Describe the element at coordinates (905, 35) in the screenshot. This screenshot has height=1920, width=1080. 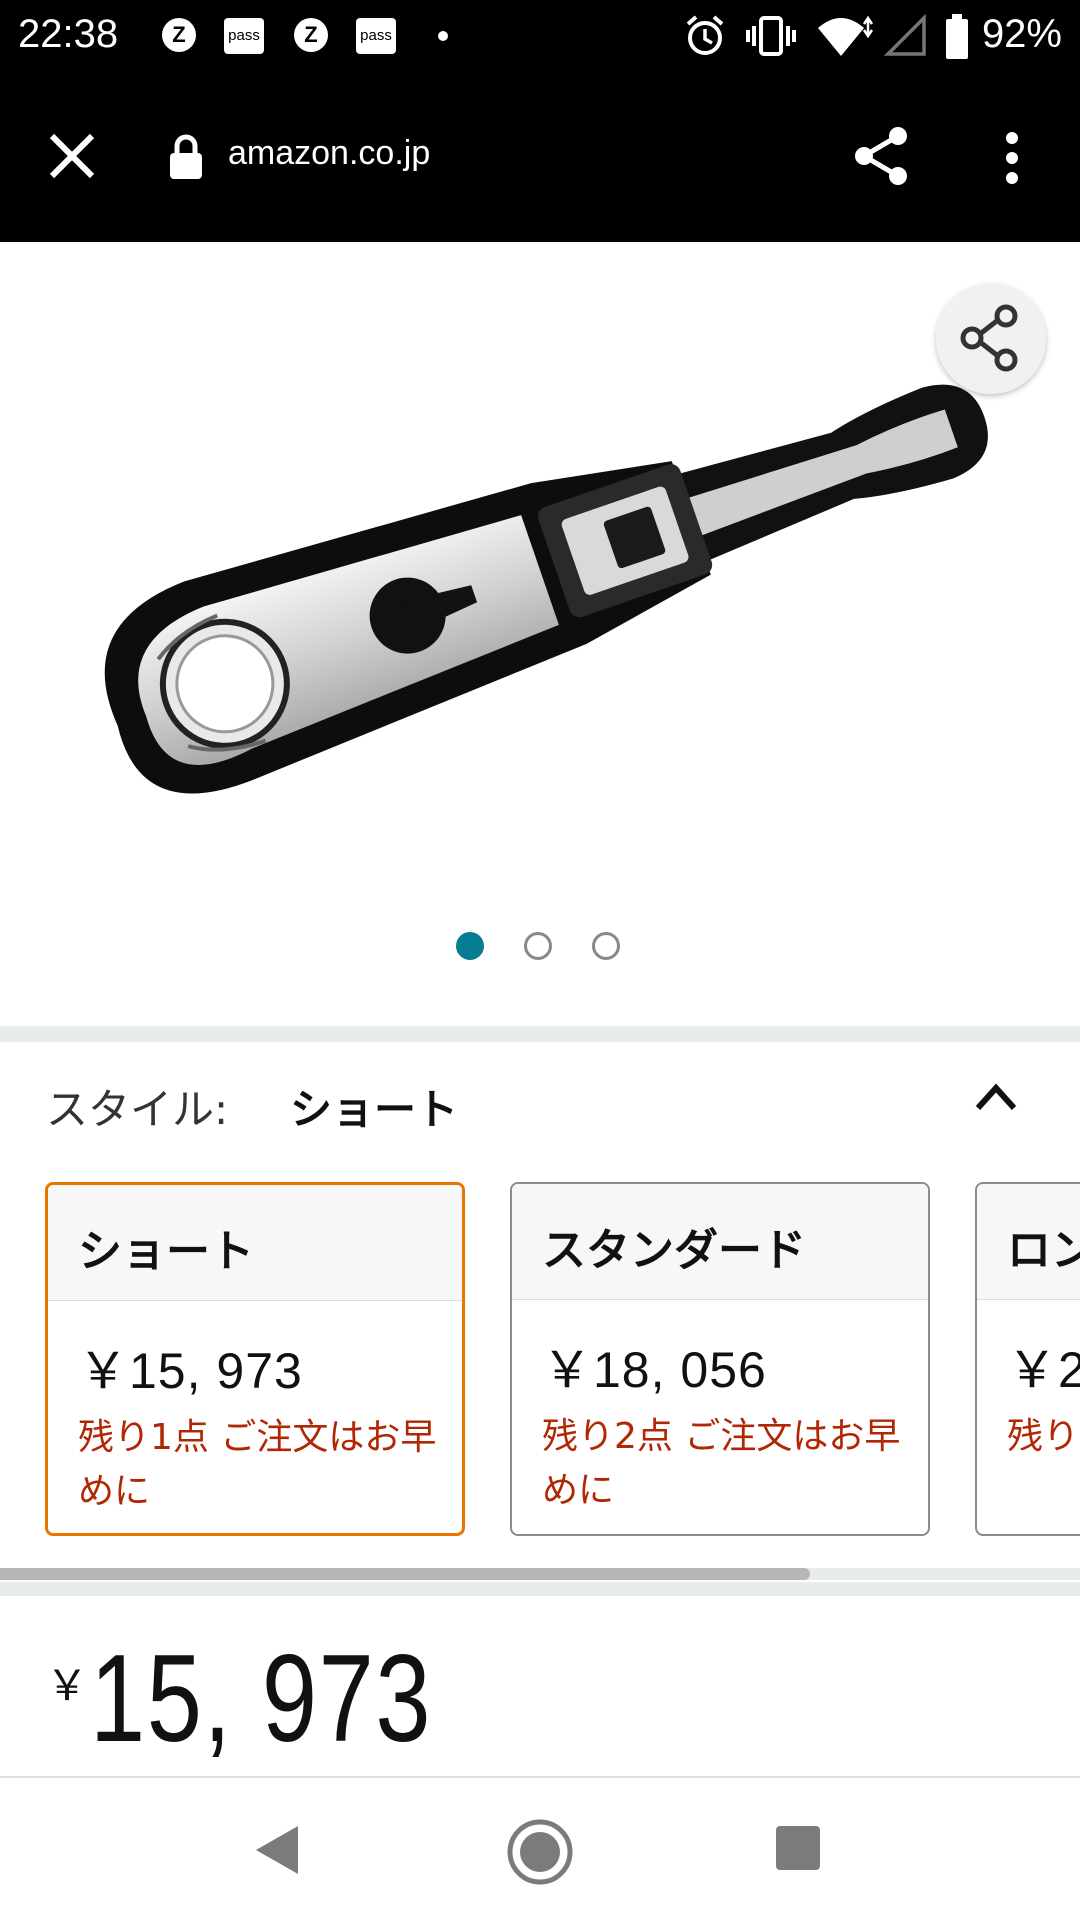
I see `signal-icon` at that location.